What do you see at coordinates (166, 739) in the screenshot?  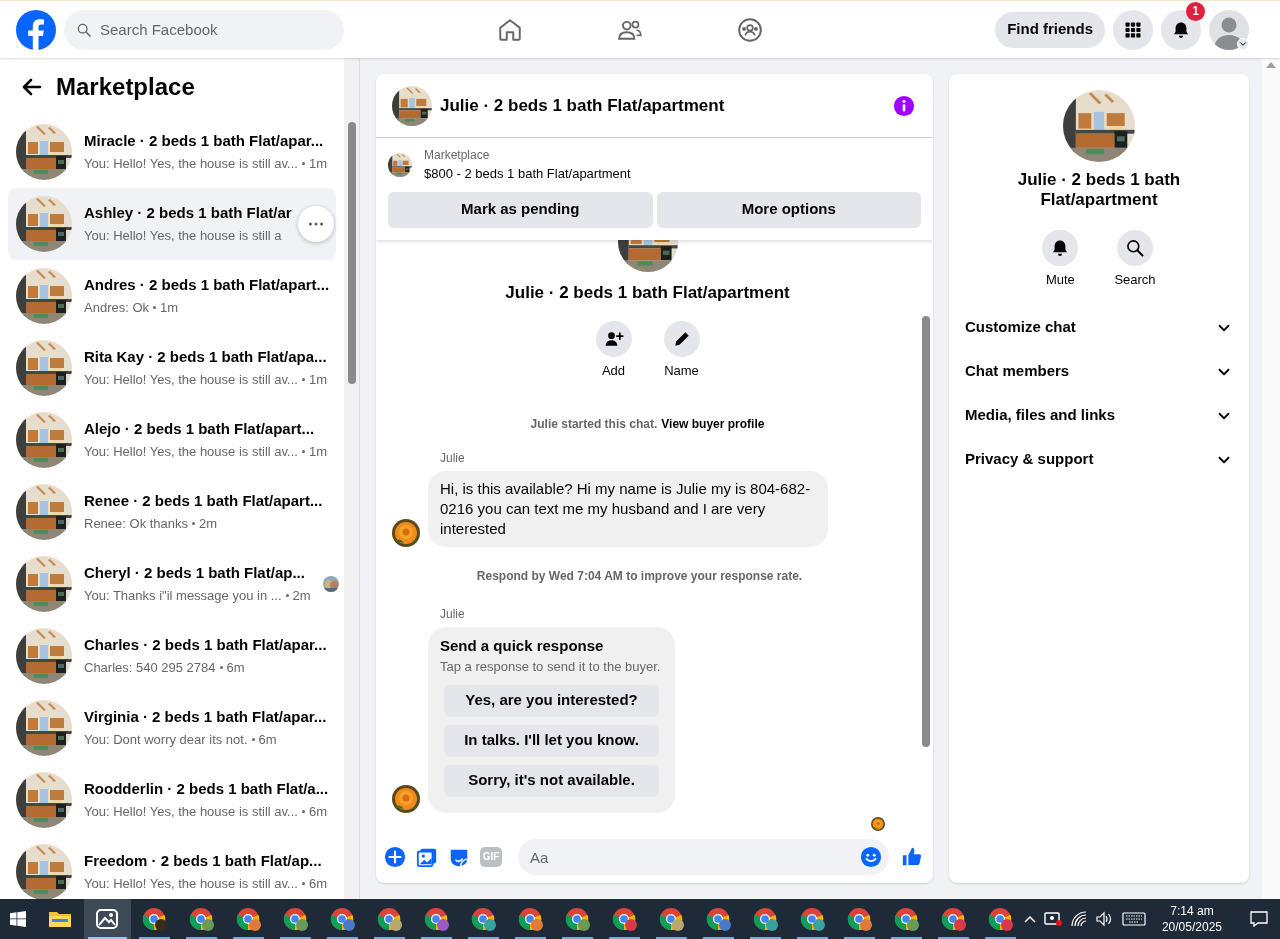 I see `message-preview: You: Dont worry dear its not.` at bounding box center [166, 739].